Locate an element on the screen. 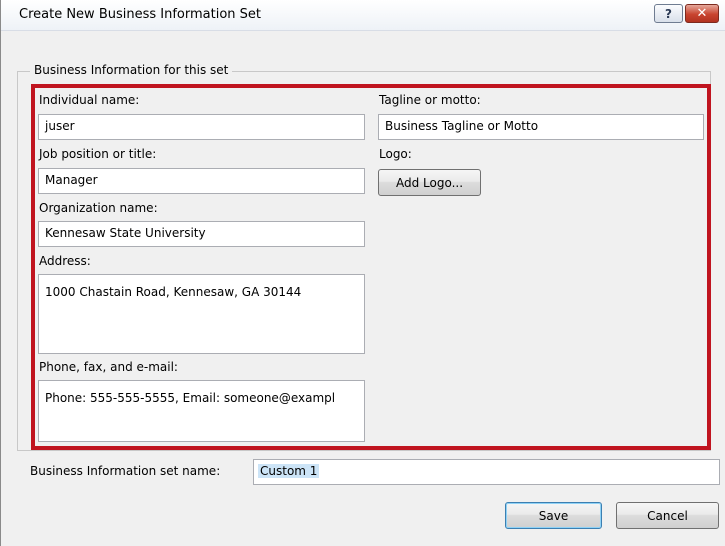 This screenshot has height=546, width=725. help-button: ? is located at coordinates (668, 13).